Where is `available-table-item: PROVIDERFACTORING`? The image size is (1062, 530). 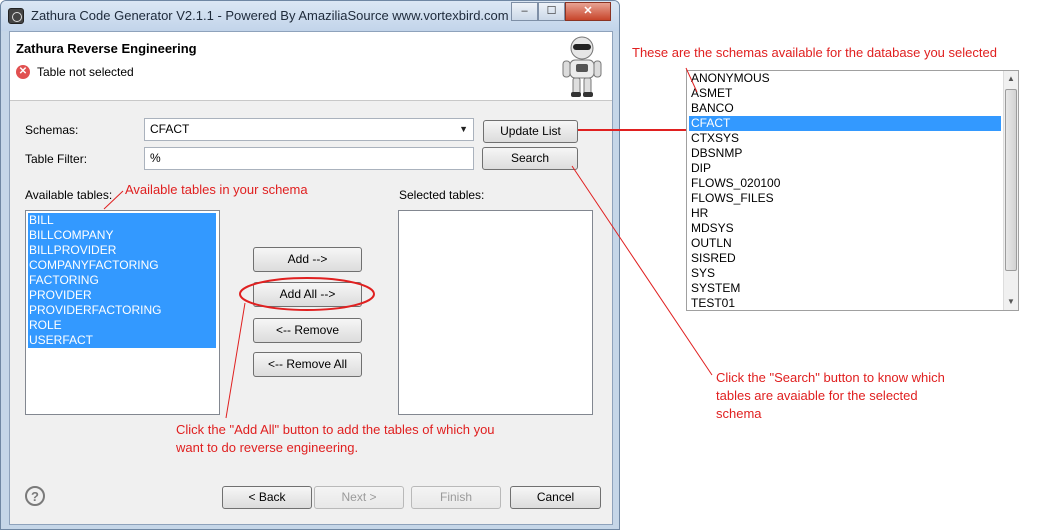 available-table-item: PROVIDERFACTORING is located at coordinates (122, 310).